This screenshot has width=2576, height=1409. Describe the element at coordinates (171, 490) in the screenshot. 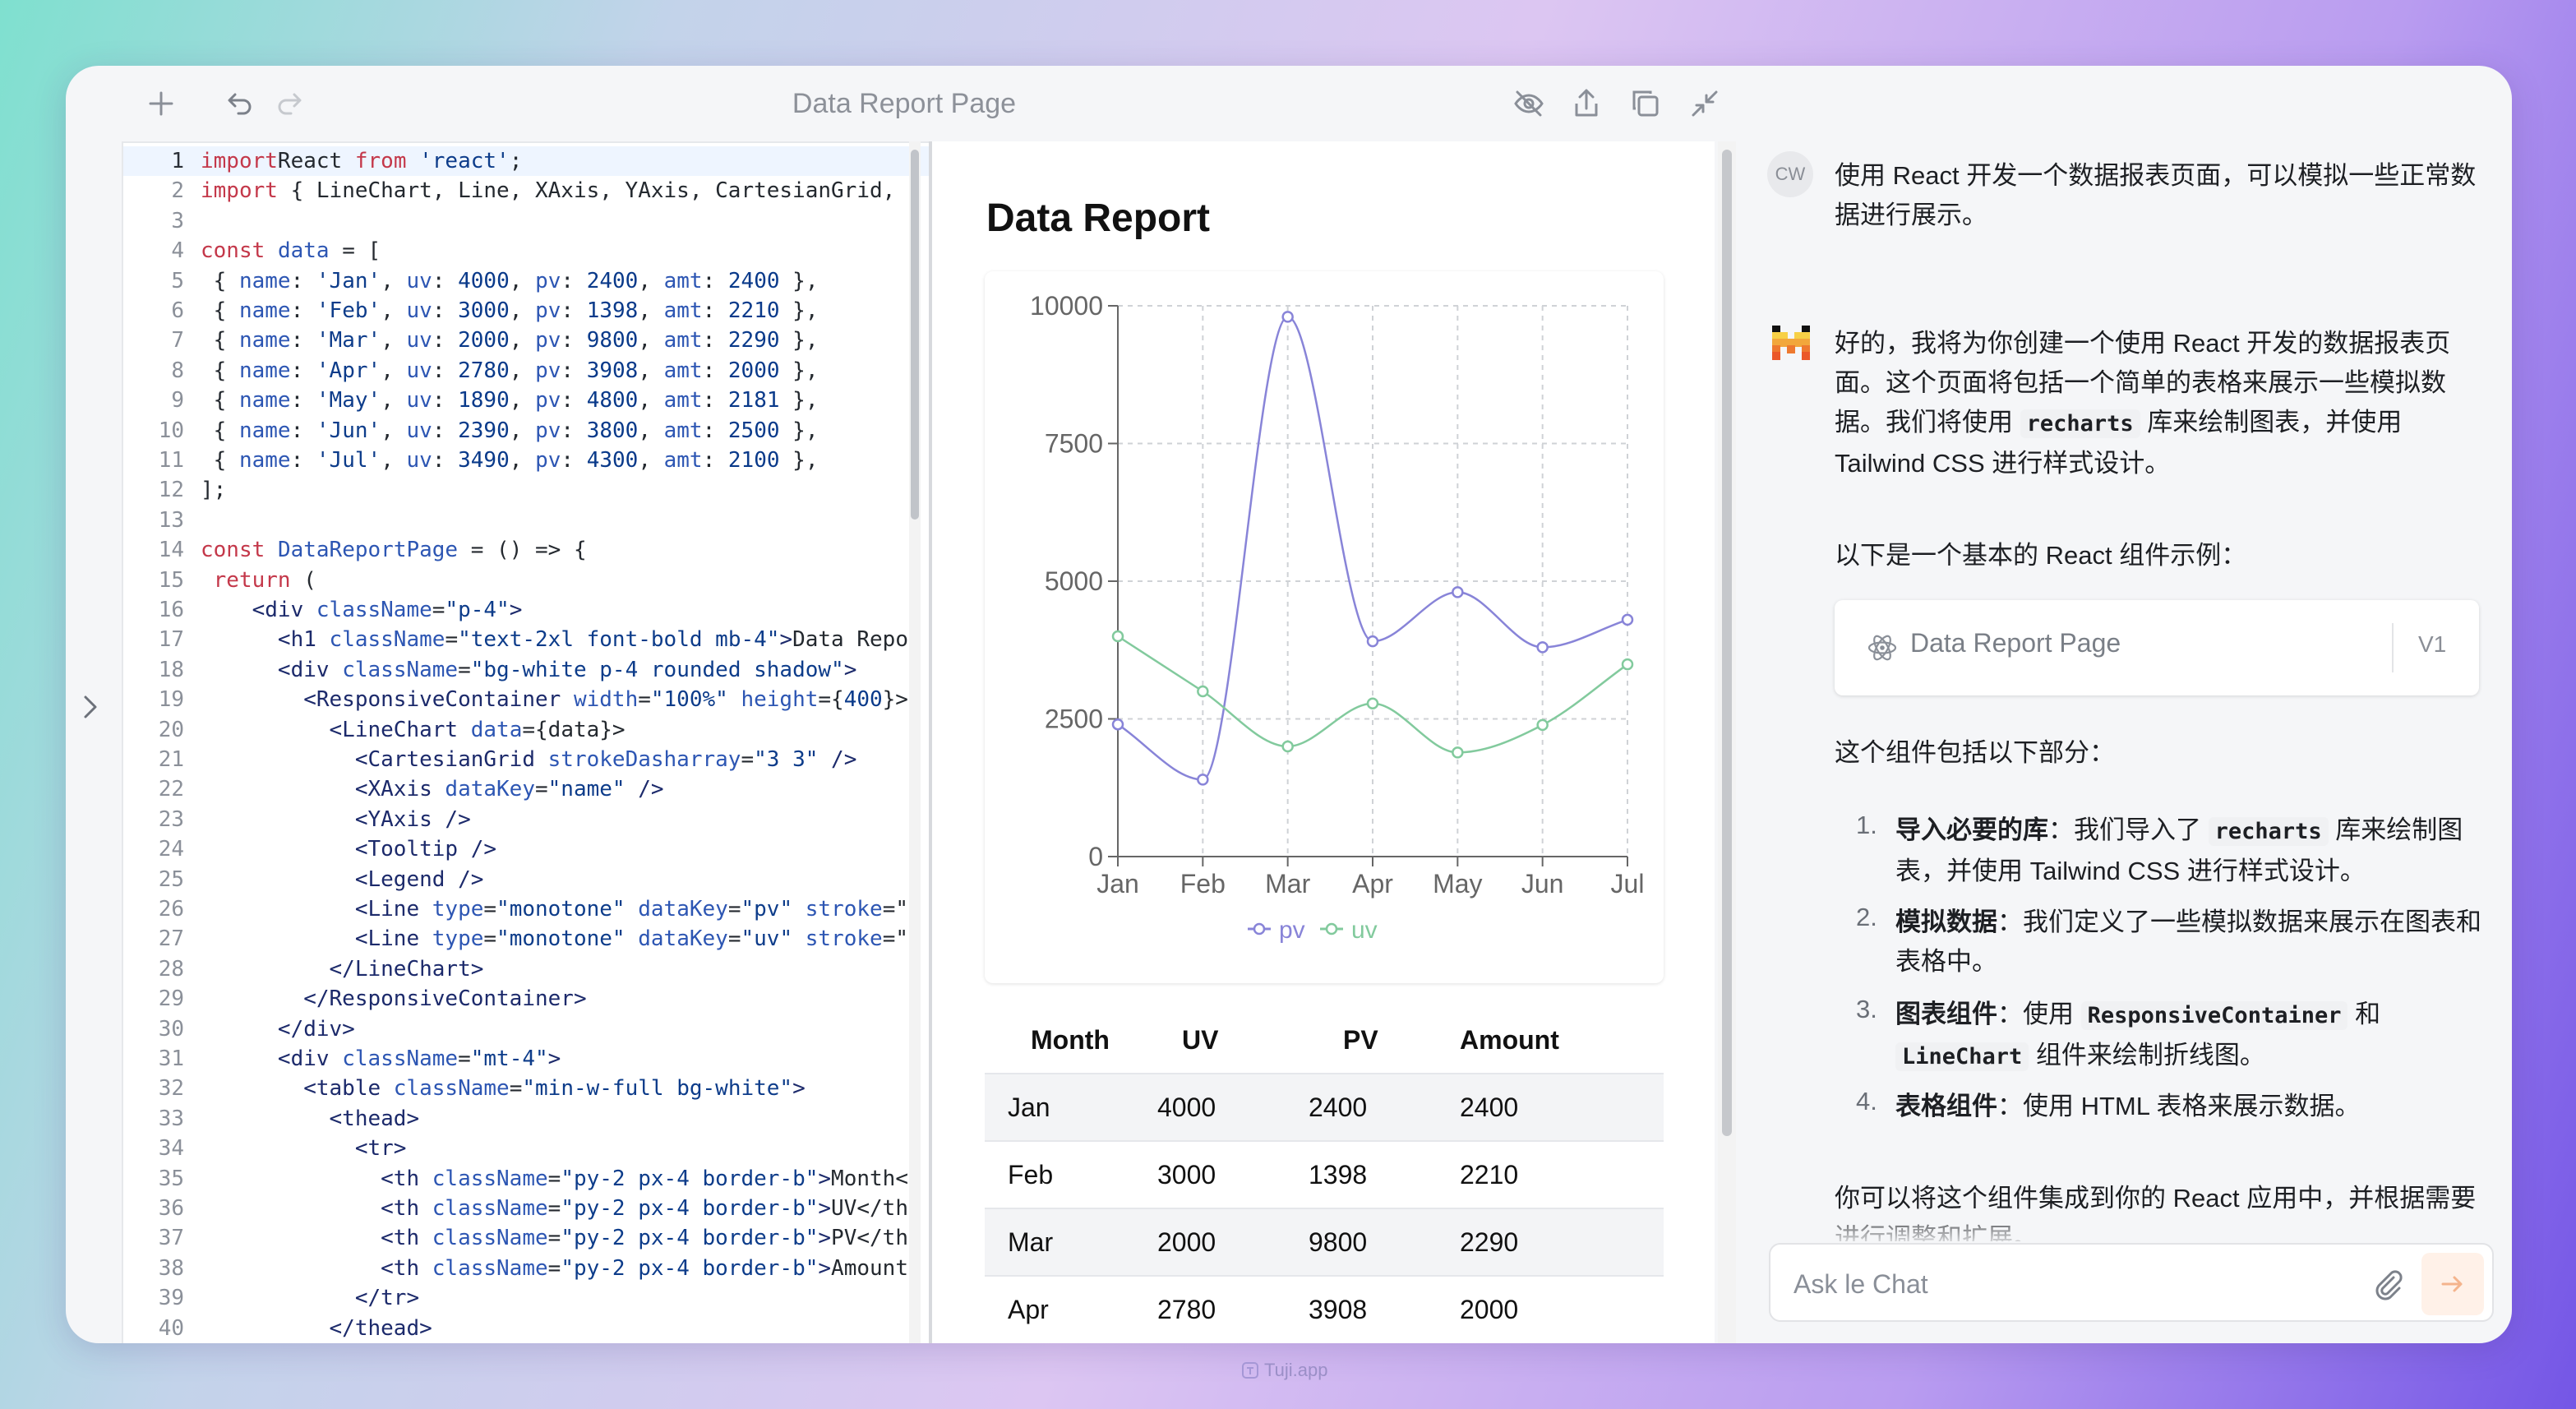

I see `line-number: 12` at that location.